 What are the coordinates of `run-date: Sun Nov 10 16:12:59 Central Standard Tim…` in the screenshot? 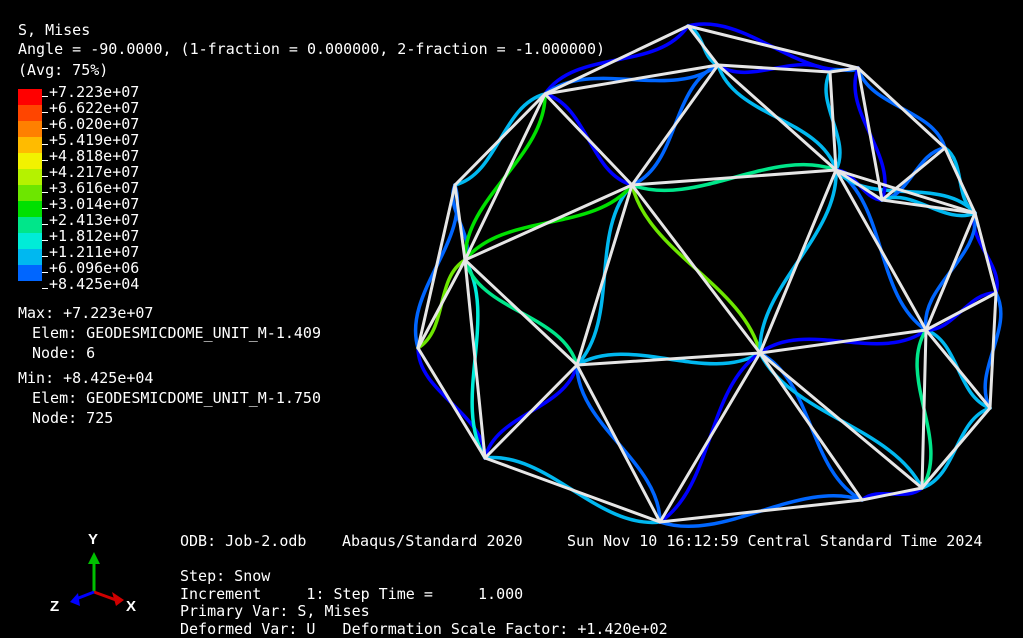 It's located at (775, 541).